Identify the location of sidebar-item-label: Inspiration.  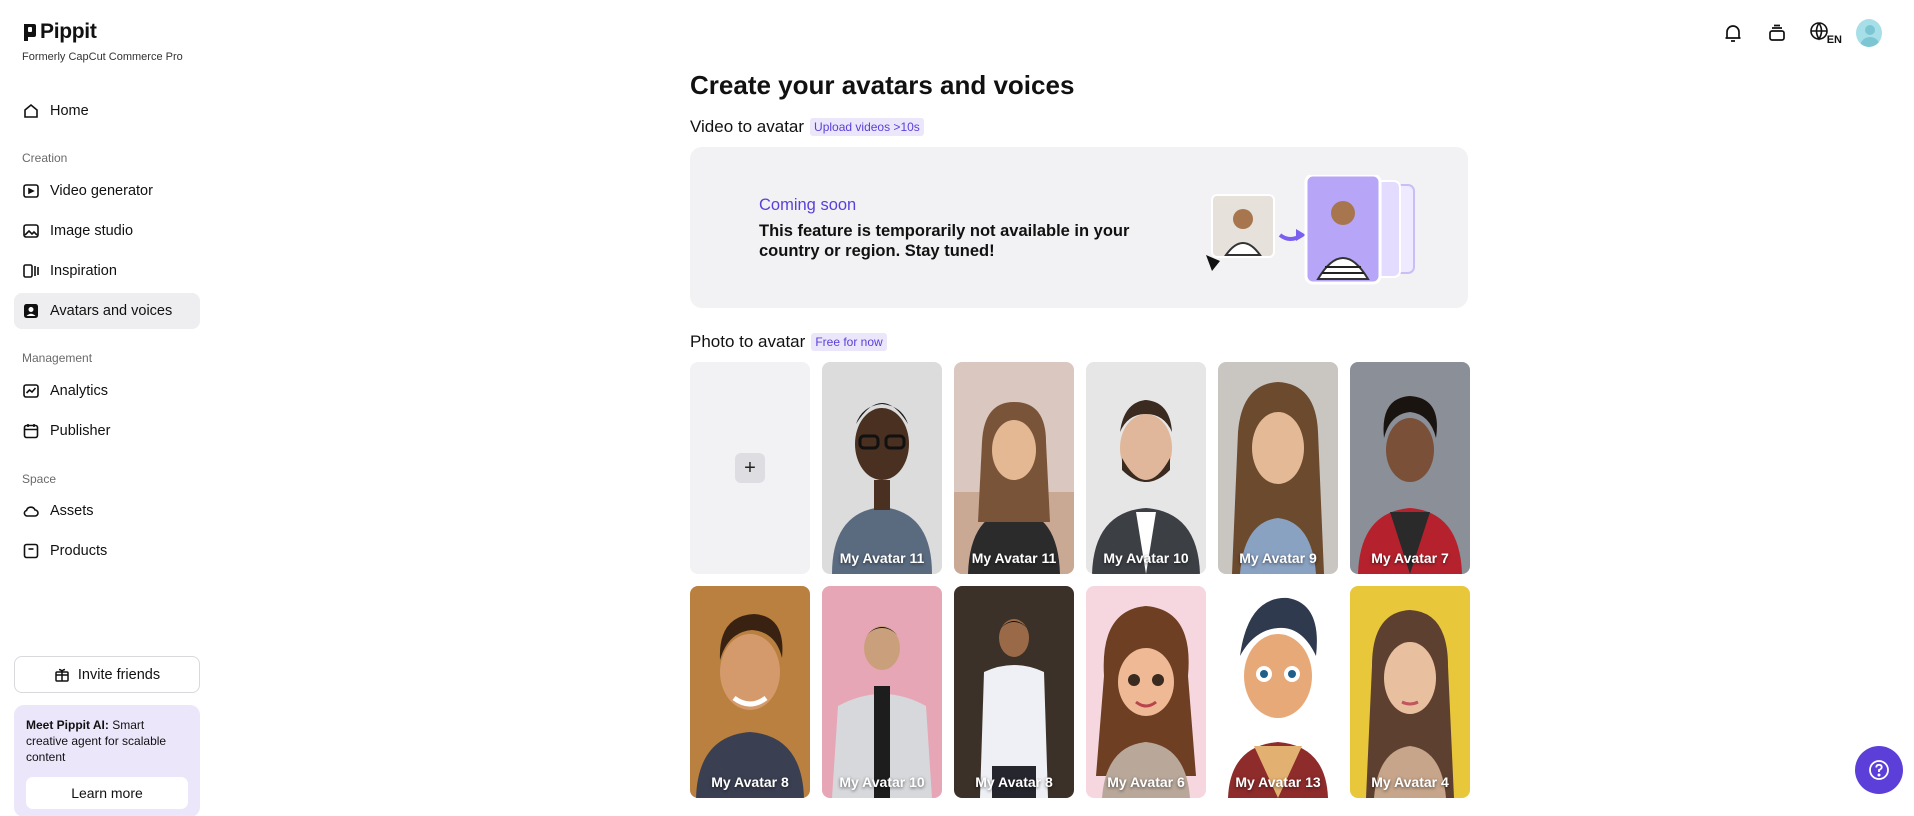
(83, 271).